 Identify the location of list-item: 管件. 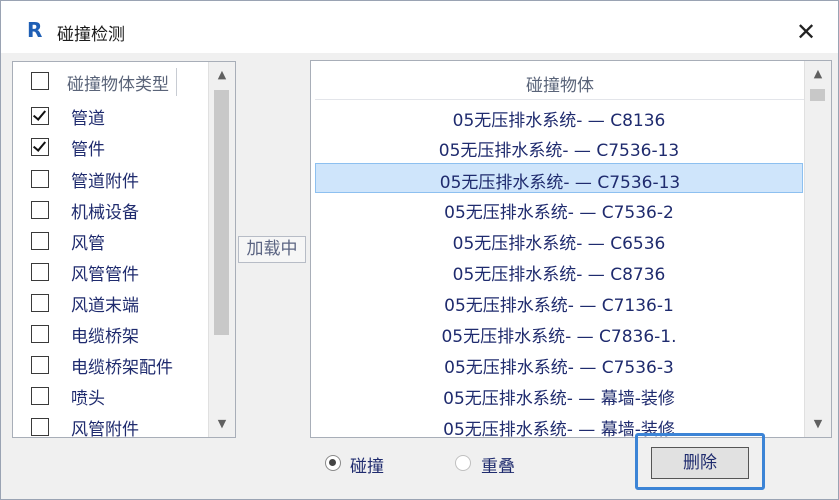
(110, 146).